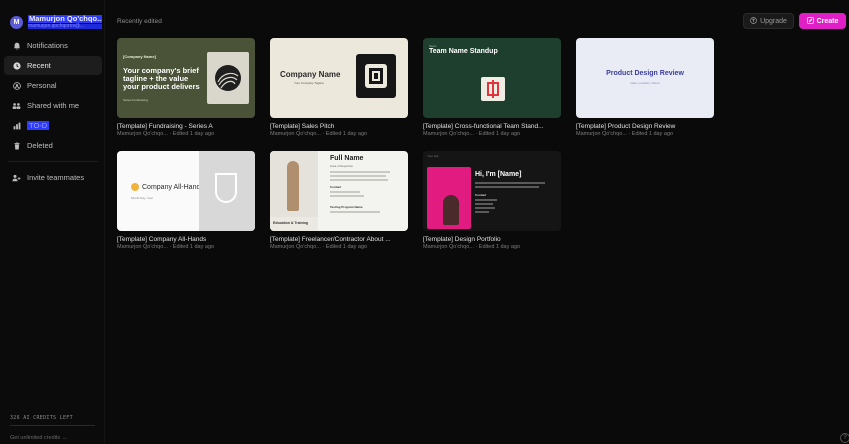  What do you see at coordinates (41, 418) in the screenshot?
I see `credits-counter: 326 AI CREDITS LEFT` at bounding box center [41, 418].